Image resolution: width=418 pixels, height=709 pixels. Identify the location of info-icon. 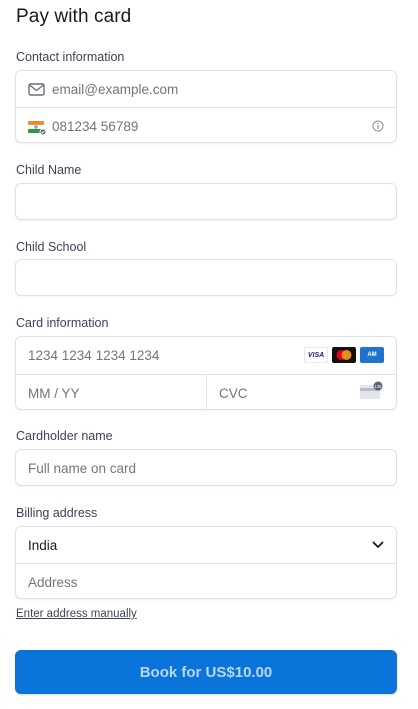
(378, 126).